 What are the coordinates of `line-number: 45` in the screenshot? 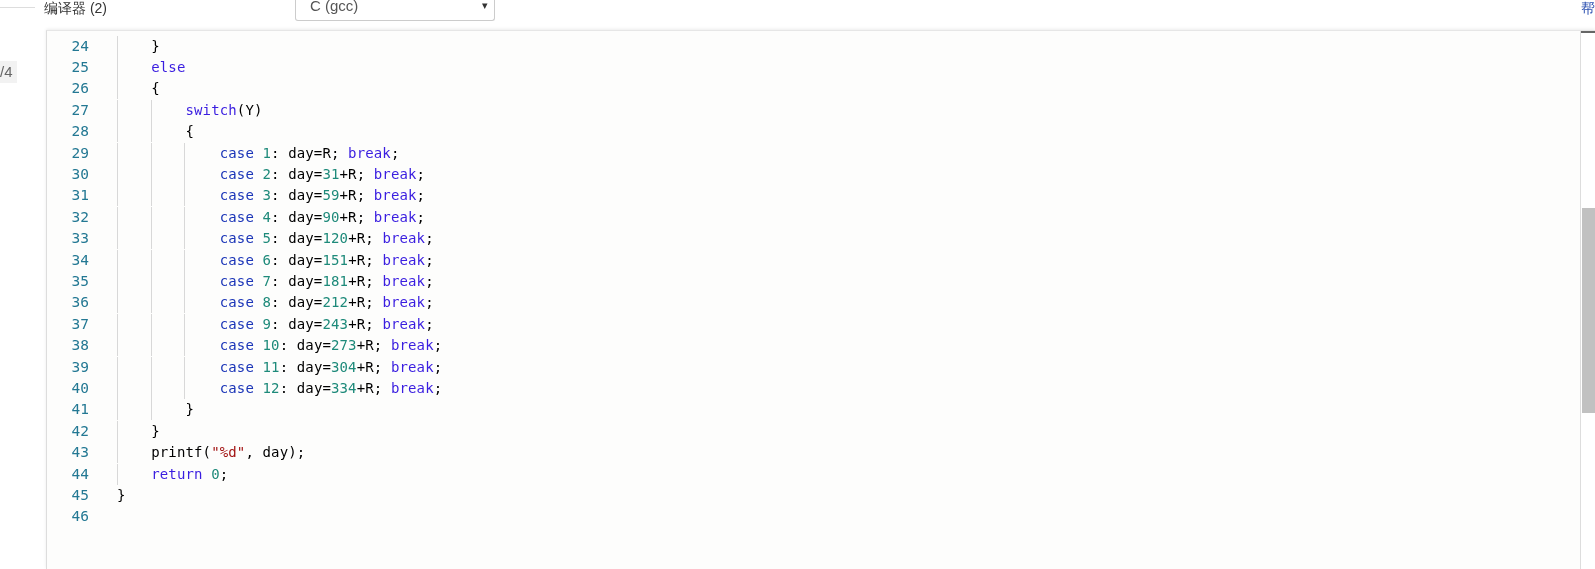 It's located at (79, 494).